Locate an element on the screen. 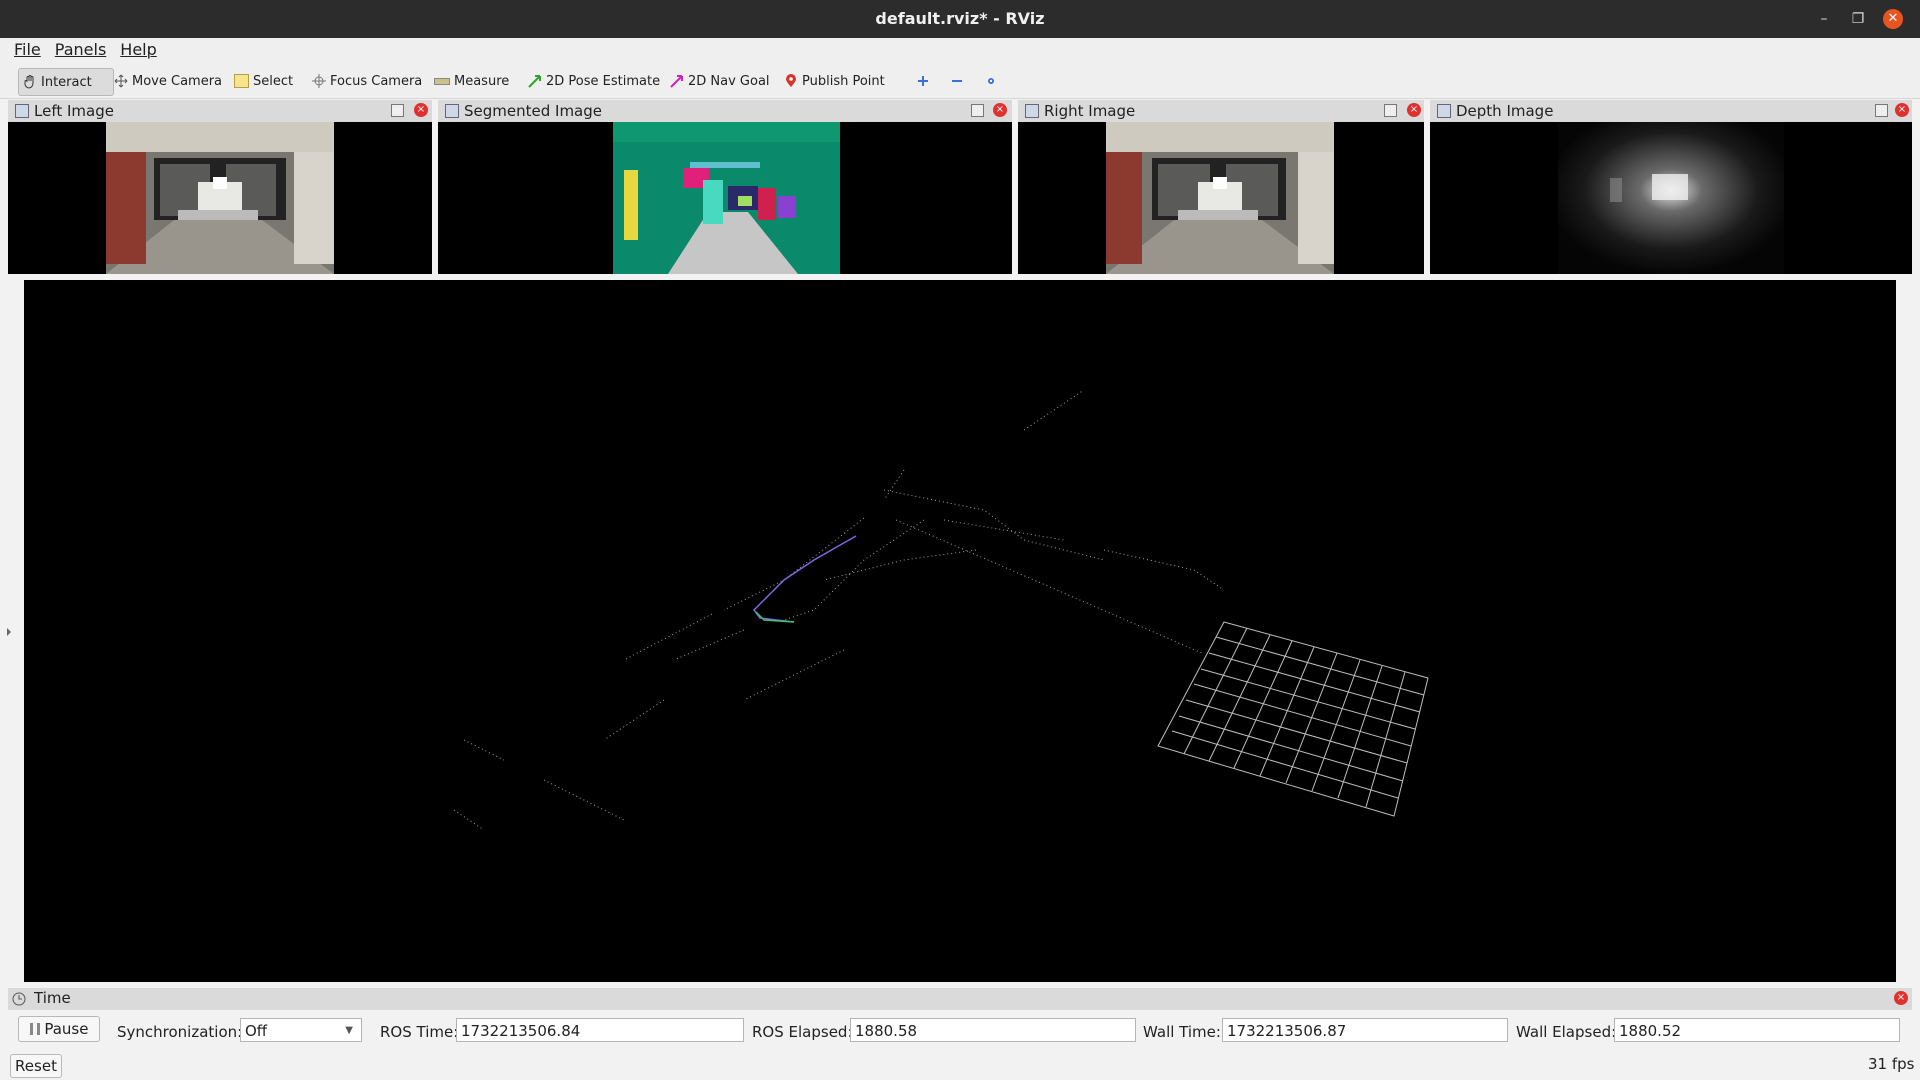 The image size is (1920, 1080). interact-label: Interact is located at coordinates (66, 82).